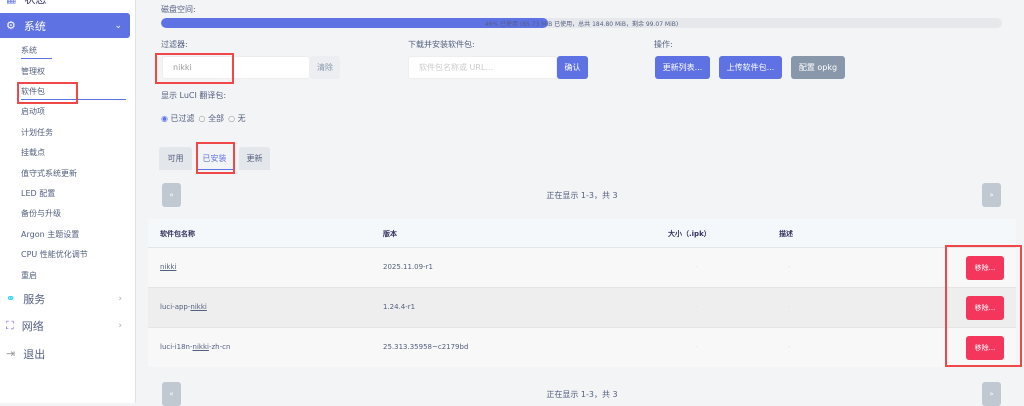 The width and height of the screenshot is (1024, 406). Describe the element at coordinates (818, 67) in the screenshot. I see `configure-opkg-button: 配置 opkg` at that location.